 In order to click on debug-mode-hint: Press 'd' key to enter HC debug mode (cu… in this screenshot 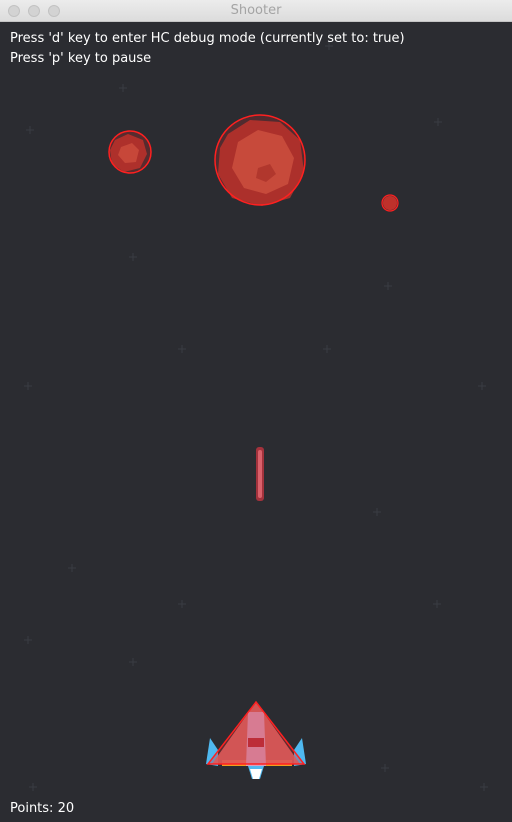, I will do `click(207, 38)`.